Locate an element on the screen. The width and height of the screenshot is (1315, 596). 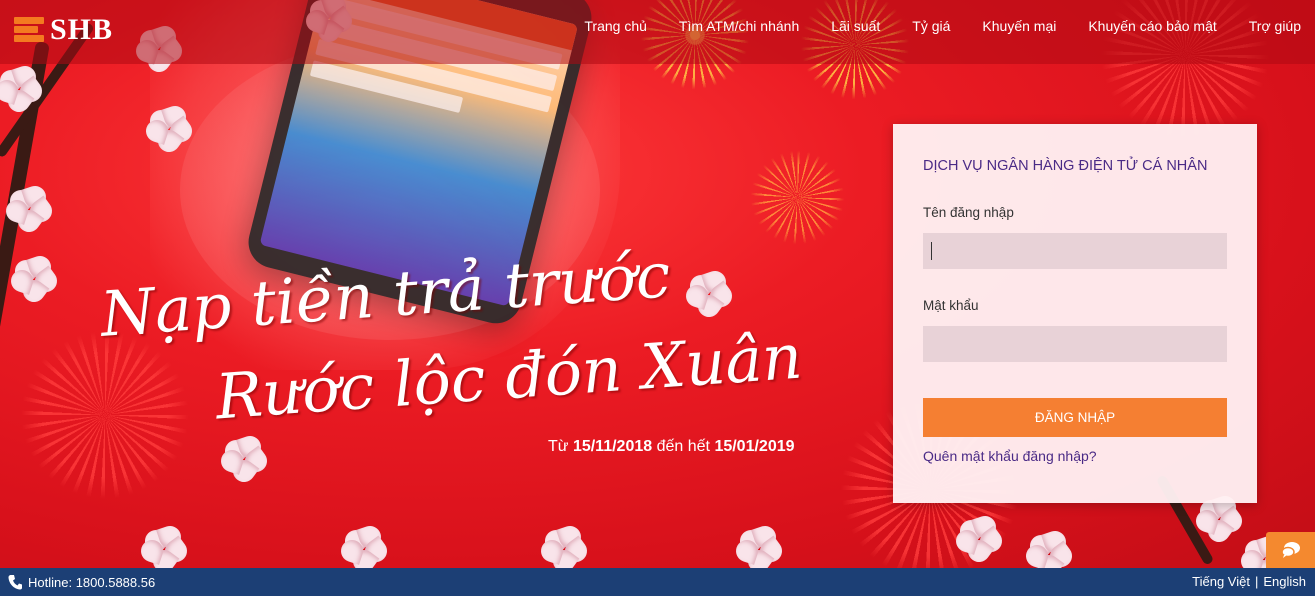
nav-promotions: Khuyến mại is located at coordinates (1019, 26).